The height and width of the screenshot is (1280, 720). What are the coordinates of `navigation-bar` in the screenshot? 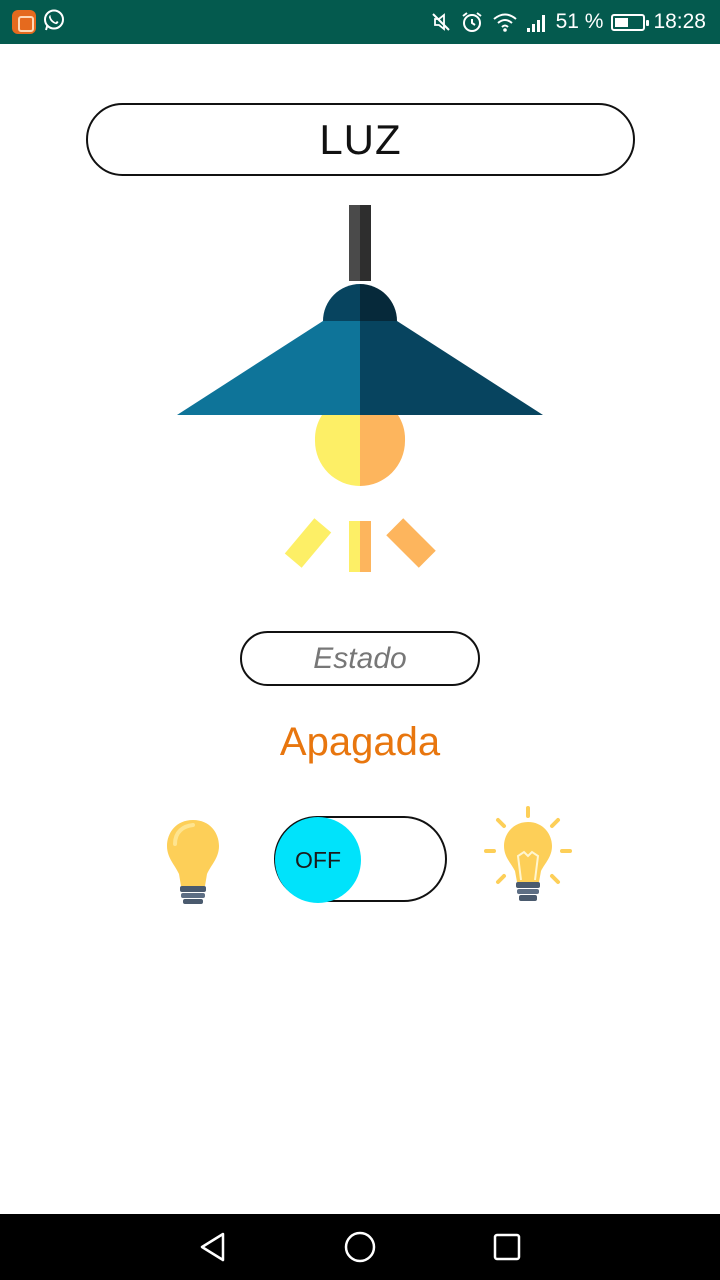 It's located at (360, 1247).